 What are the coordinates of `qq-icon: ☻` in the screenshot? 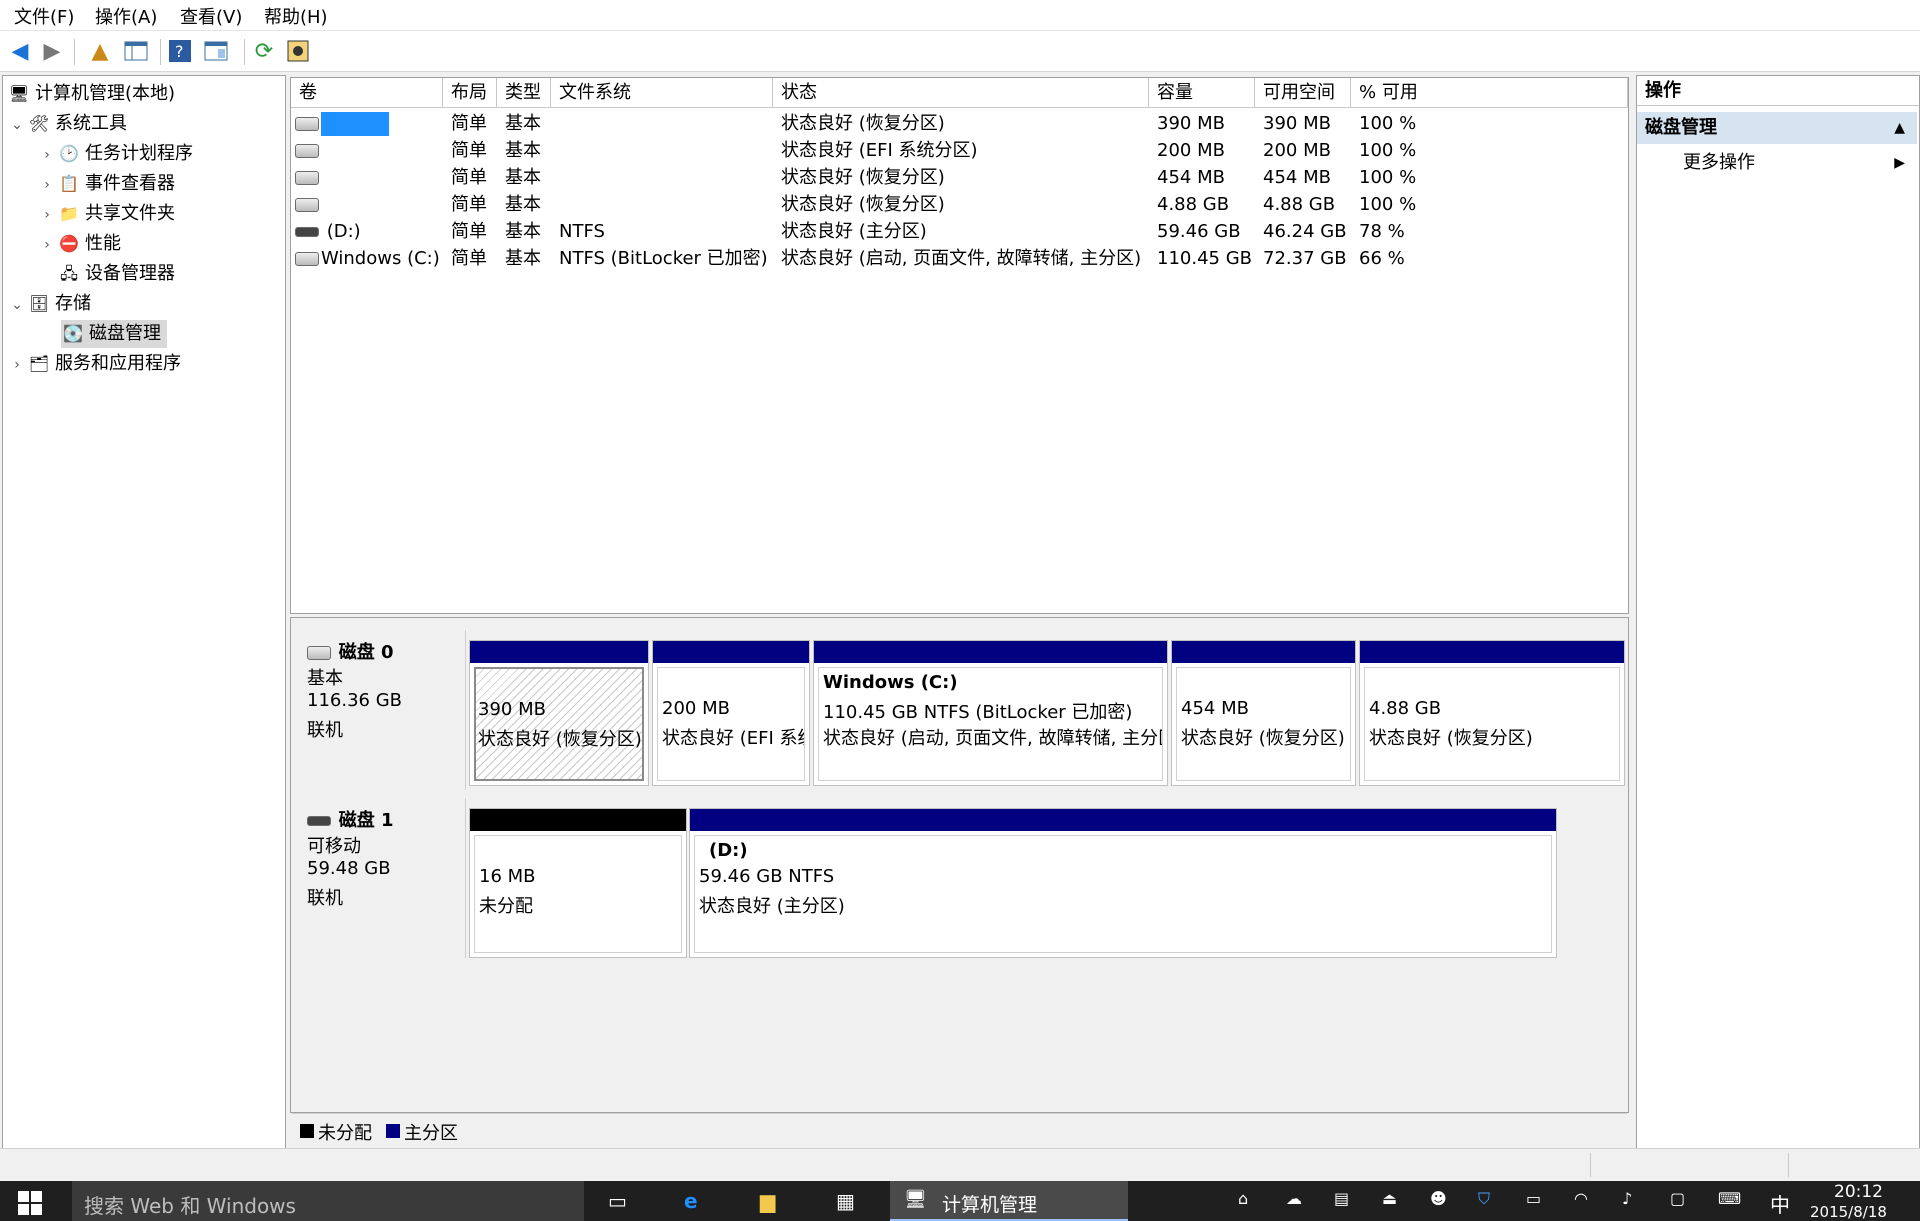 It's located at (1438, 1198).